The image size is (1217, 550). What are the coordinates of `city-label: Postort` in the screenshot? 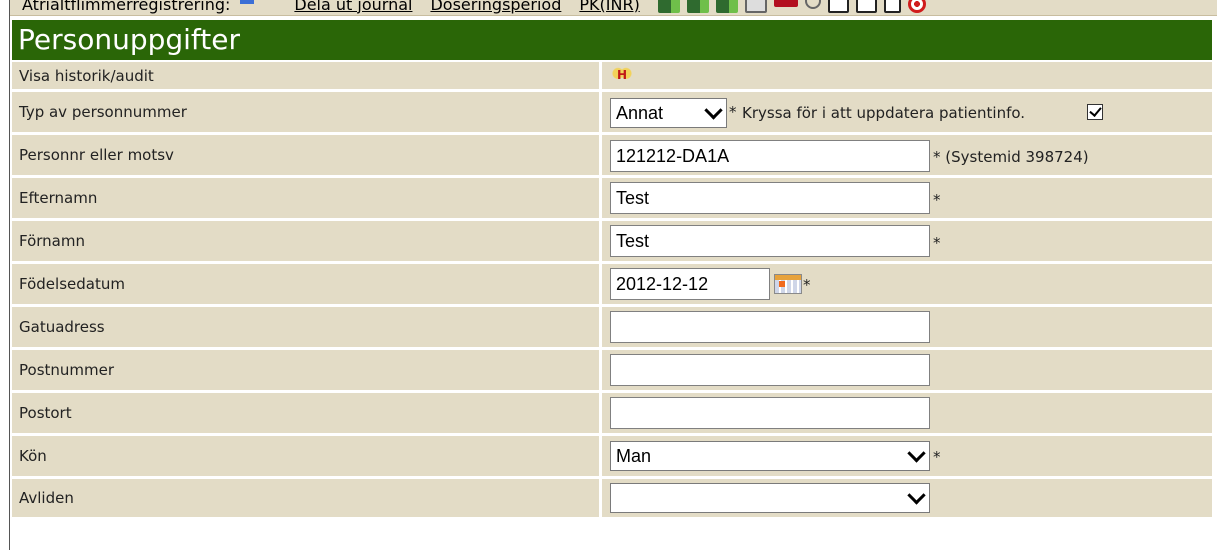 It's located at (45, 413).